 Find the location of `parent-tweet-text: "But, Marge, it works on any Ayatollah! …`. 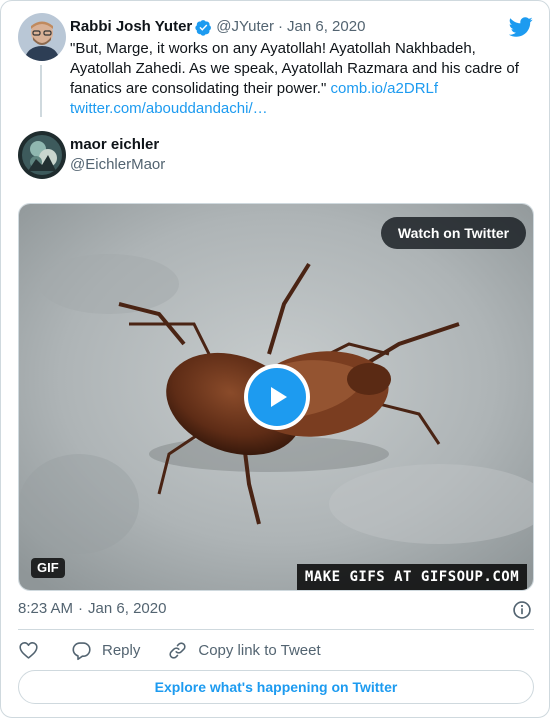

parent-tweet-text: "But, Marge, it works on any Ayatollah! … is located at coordinates (305, 79).